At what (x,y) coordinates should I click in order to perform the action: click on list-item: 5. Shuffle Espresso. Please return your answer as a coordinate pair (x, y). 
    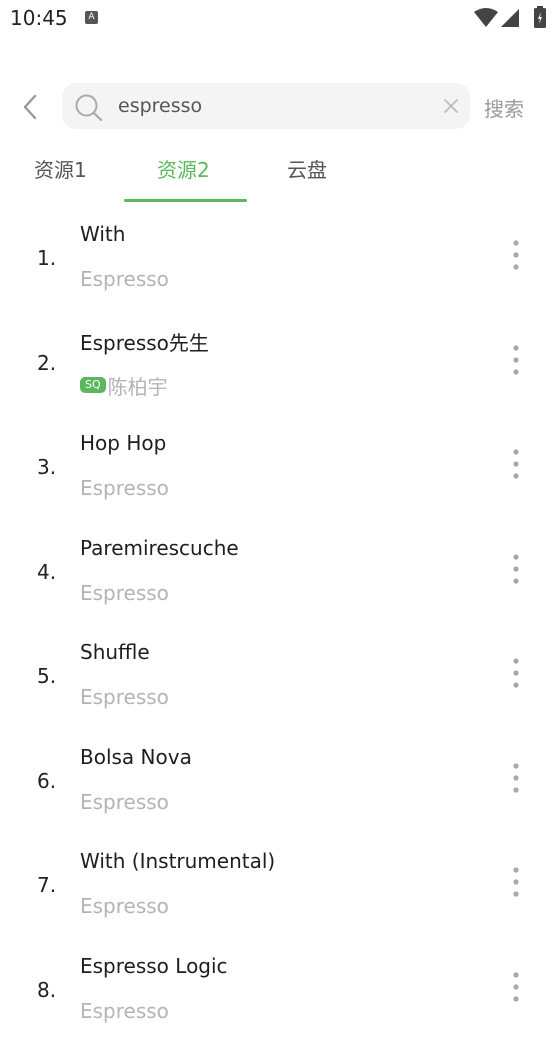
    Looking at the image, I should click on (277, 676).